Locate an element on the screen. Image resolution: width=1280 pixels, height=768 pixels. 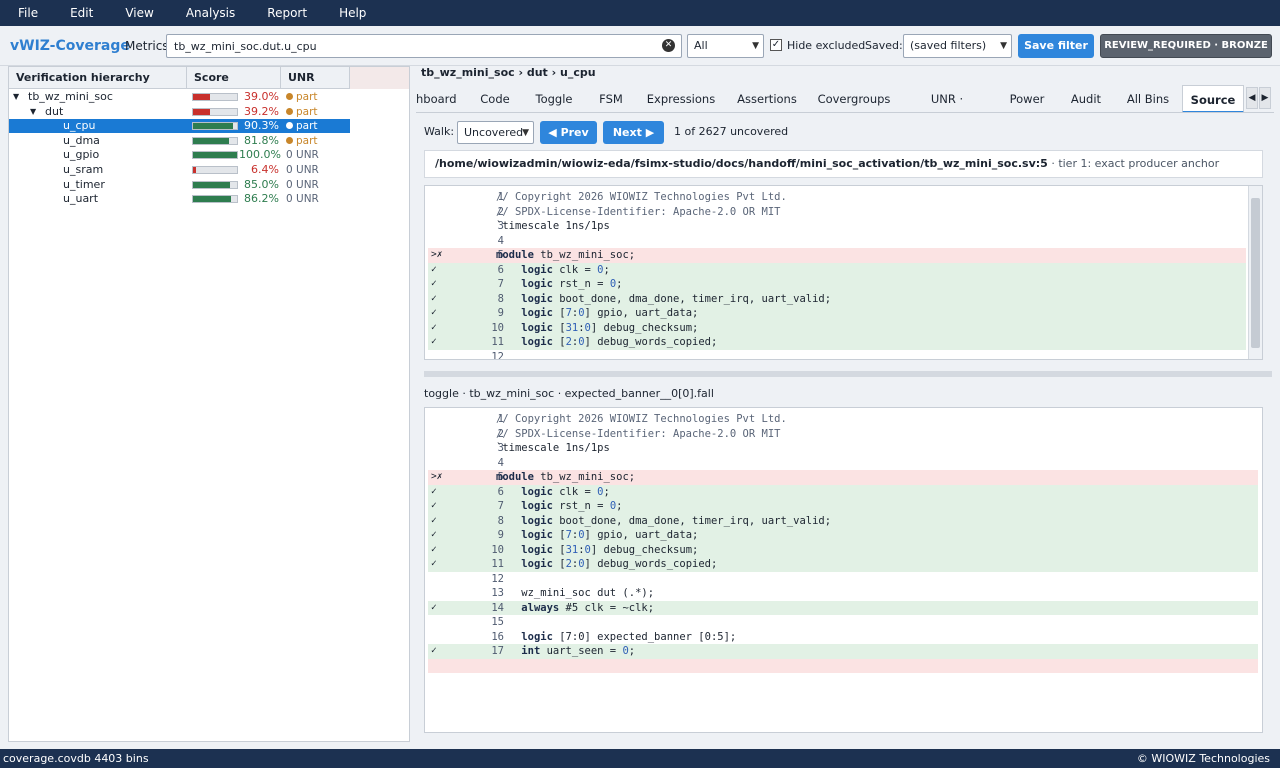
upper-scrollbar-thumb is located at coordinates (1255, 273).